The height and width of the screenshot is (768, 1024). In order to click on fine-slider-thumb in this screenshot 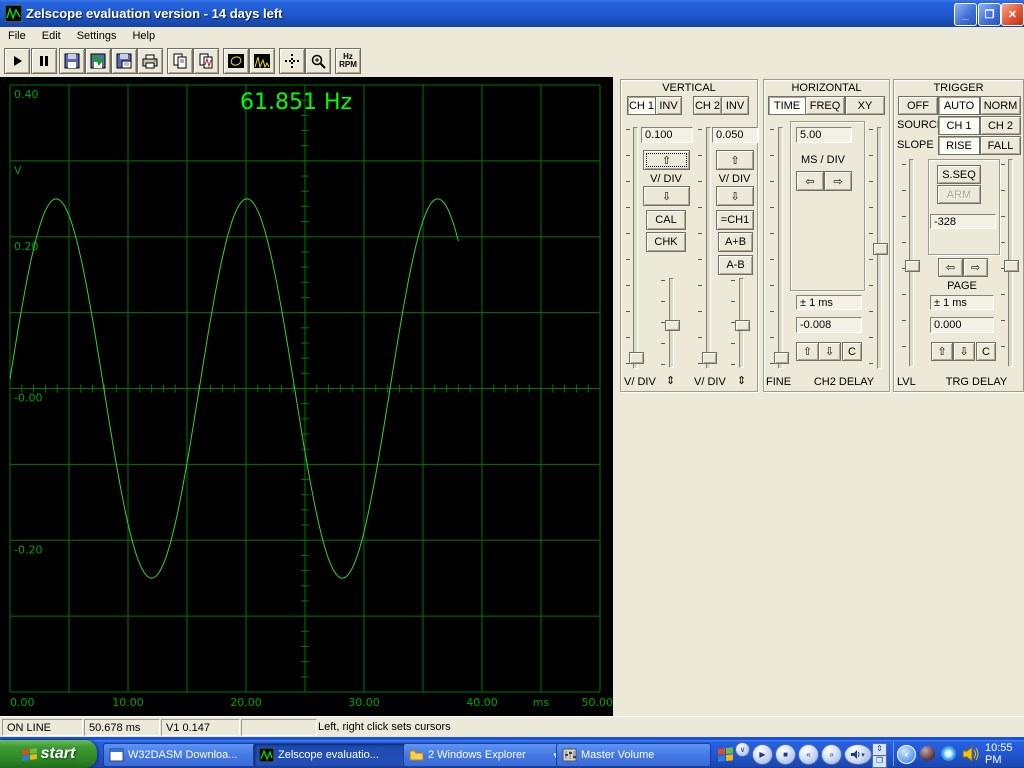, I will do `click(781, 358)`.